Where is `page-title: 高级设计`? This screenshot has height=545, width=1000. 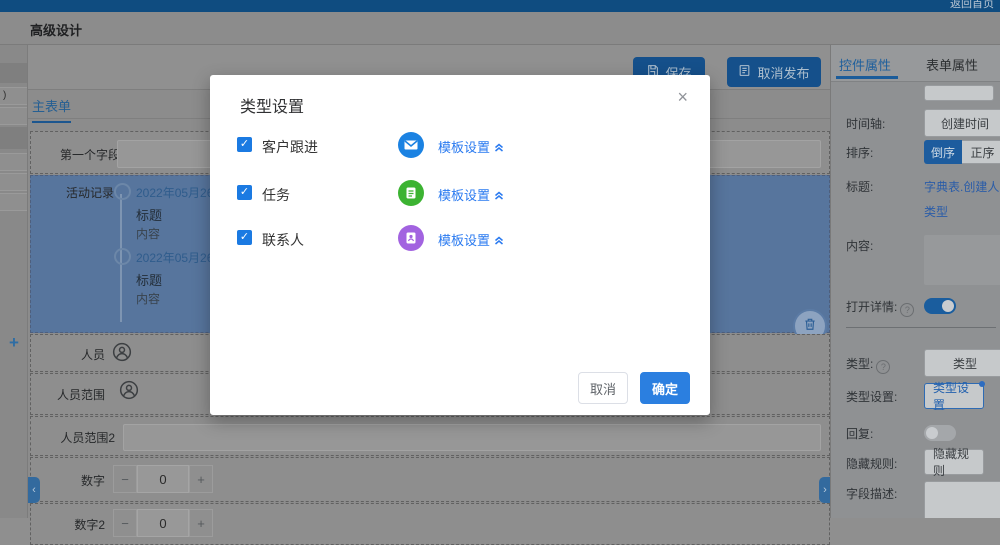 page-title: 高级设计 is located at coordinates (56, 30).